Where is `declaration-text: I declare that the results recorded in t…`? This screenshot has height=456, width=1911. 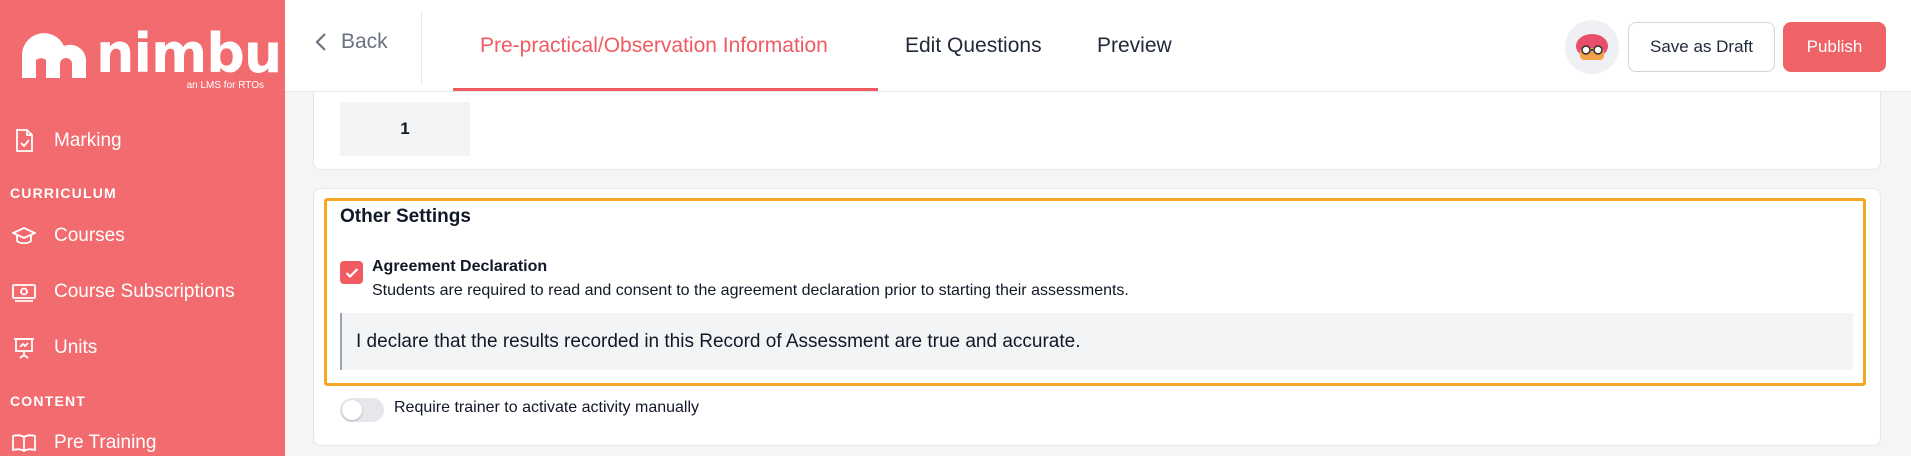
declaration-text: I declare that the results recorded in t… is located at coordinates (718, 341).